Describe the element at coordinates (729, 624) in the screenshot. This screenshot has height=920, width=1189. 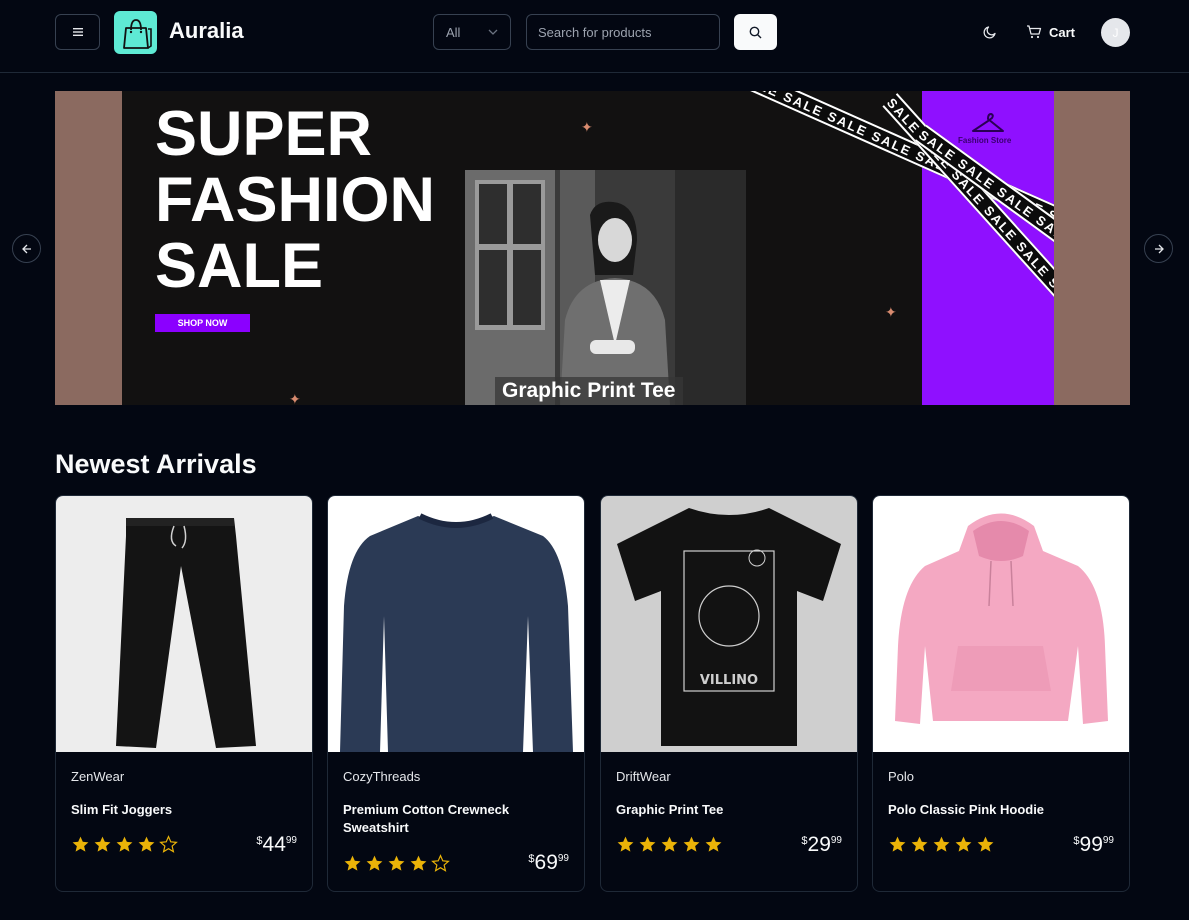
I see `product-image: VILLINO` at that location.